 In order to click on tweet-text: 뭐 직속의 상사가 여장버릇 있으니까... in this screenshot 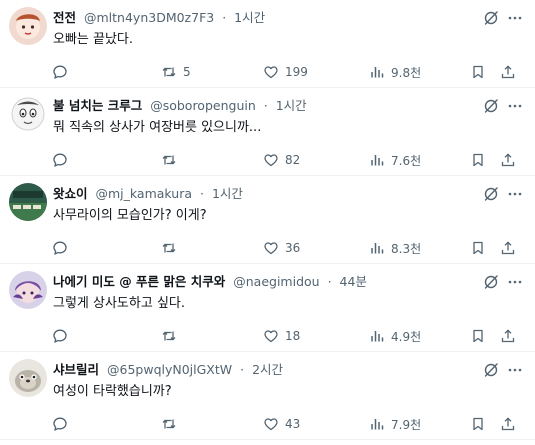, I will do `click(157, 127)`.